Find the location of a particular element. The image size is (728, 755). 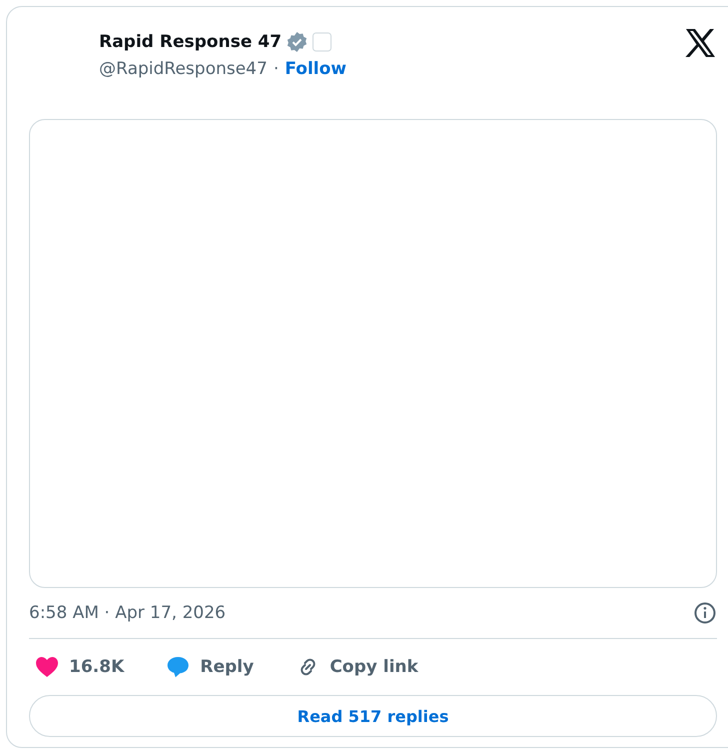

copy-link-button: Copy link is located at coordinates (357, 667).